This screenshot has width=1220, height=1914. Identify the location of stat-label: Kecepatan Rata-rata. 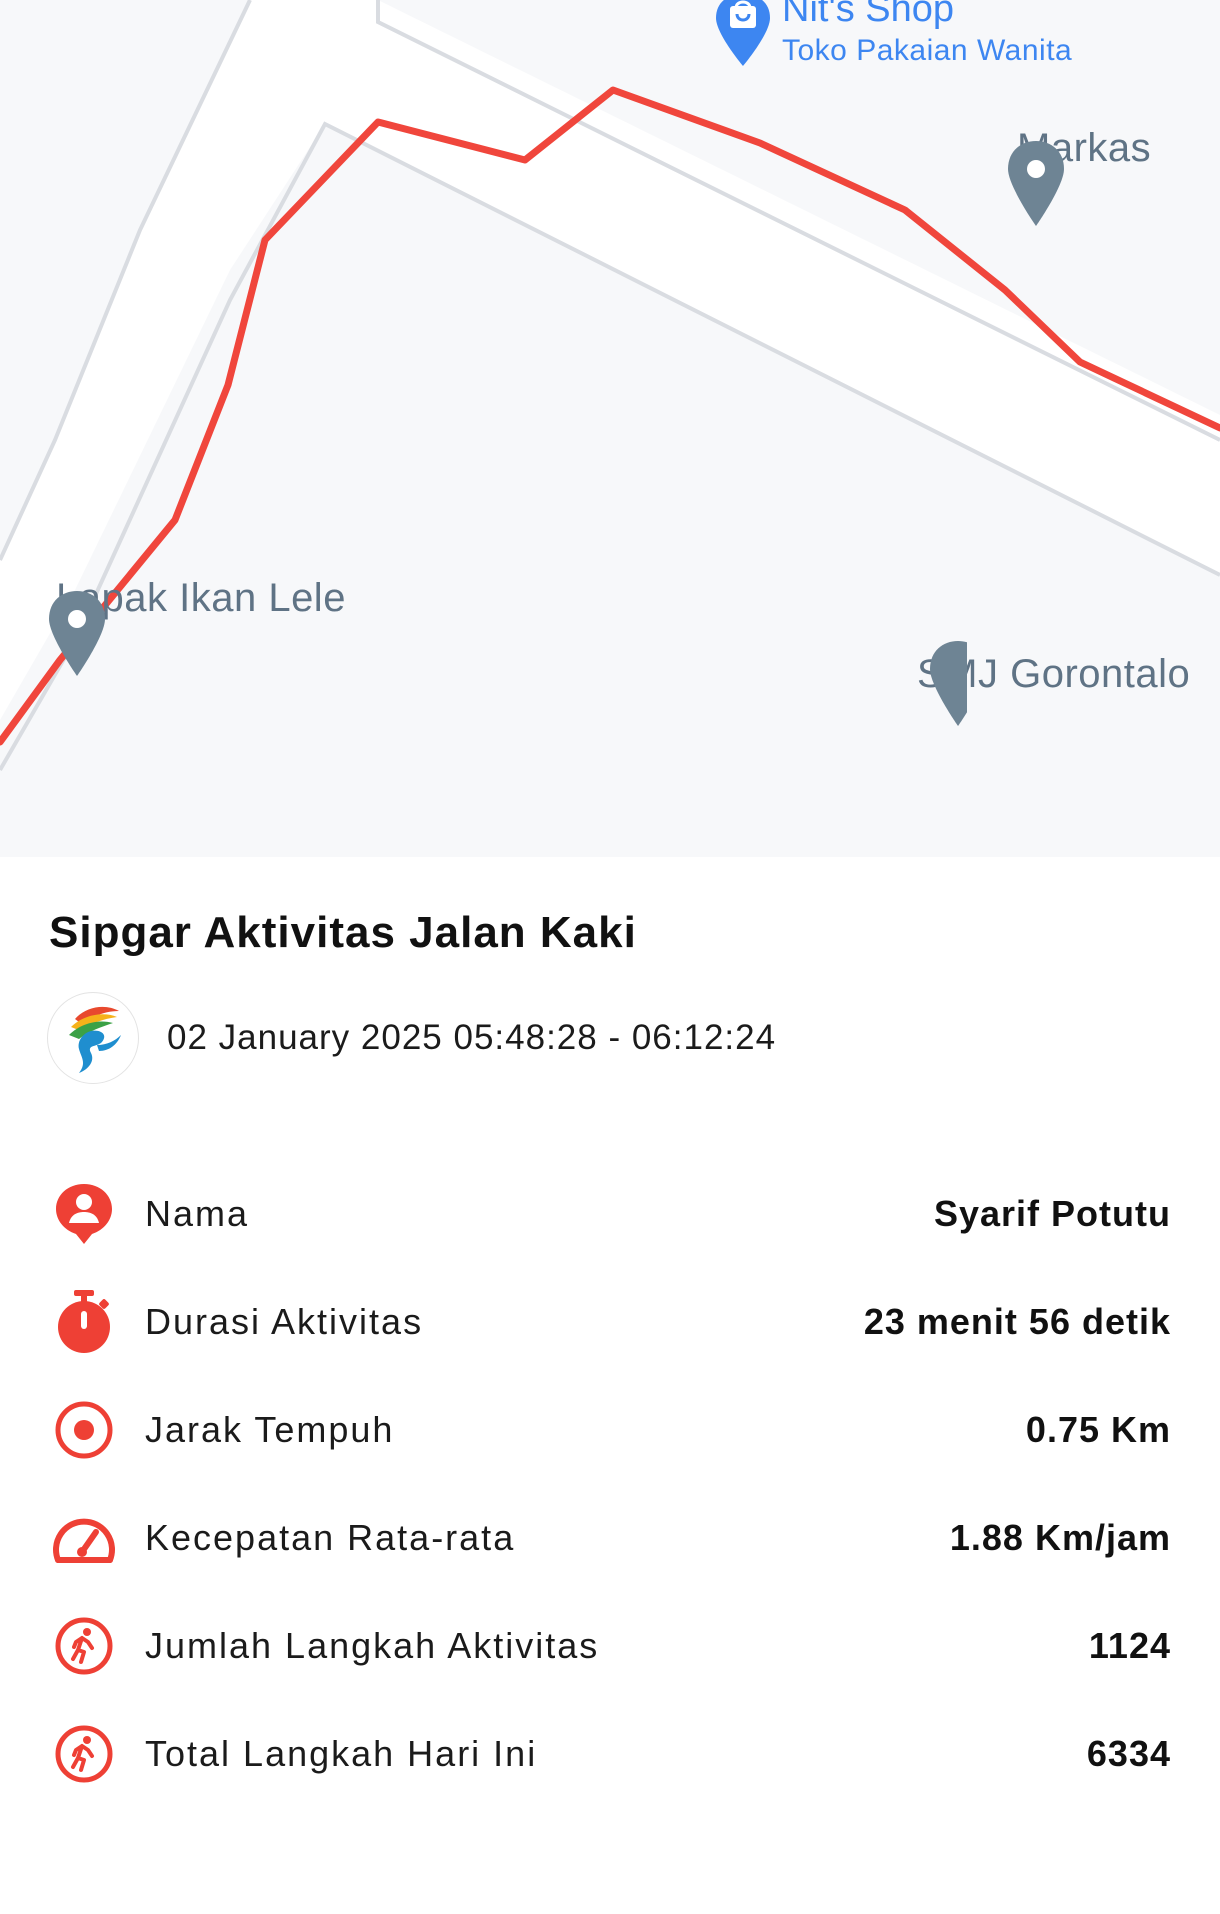
(330, 1537).